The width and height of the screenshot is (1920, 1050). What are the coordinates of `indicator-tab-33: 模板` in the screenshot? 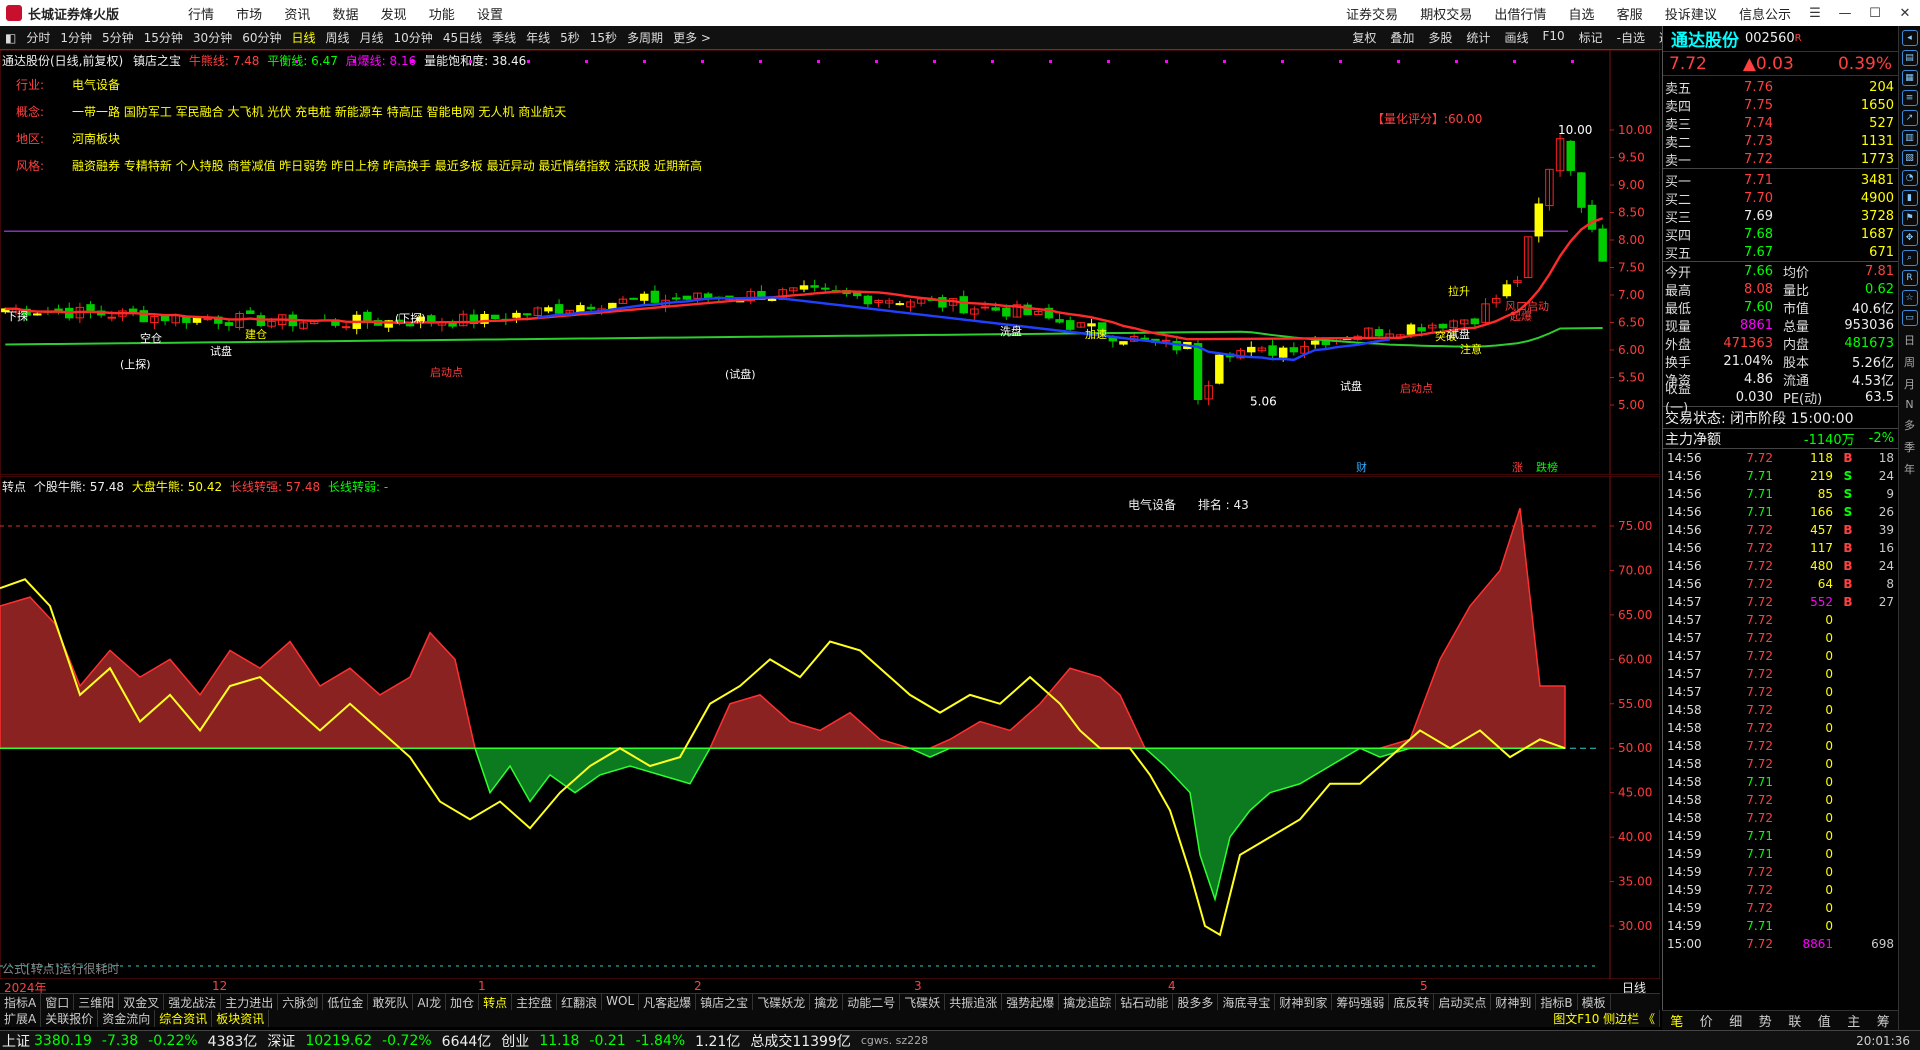 It's located at (1594, 1002).